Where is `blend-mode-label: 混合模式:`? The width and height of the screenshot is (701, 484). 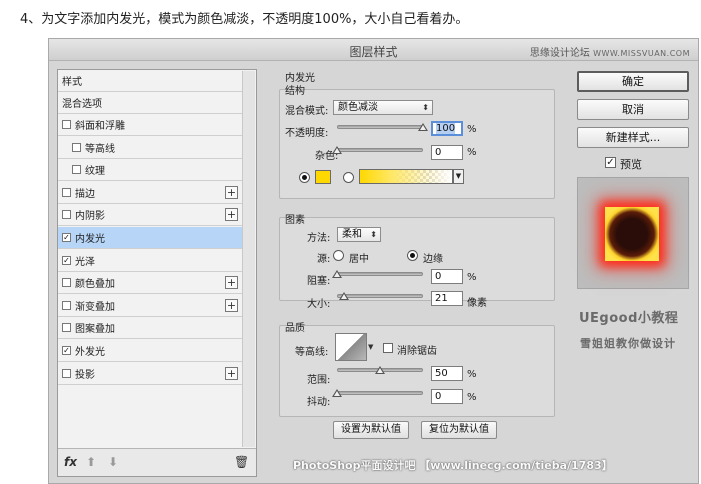 blend-mode-label: 混合模式: is located at coordinates (307, 111).